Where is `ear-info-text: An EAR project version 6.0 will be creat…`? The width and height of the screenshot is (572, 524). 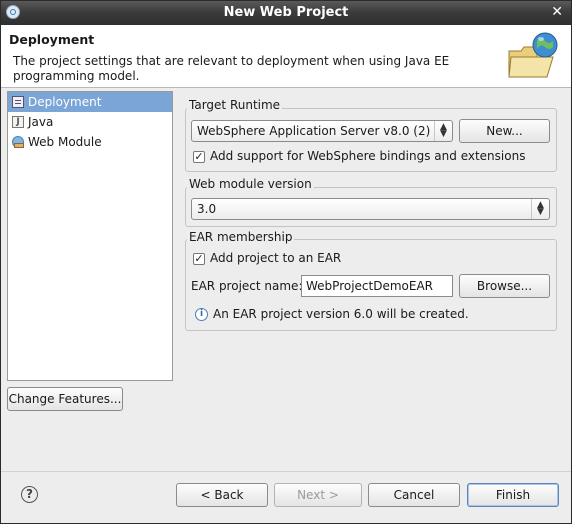
ear-info-text: An EAR project version 6.0 will be creat… is located at coordinates (341, 314).